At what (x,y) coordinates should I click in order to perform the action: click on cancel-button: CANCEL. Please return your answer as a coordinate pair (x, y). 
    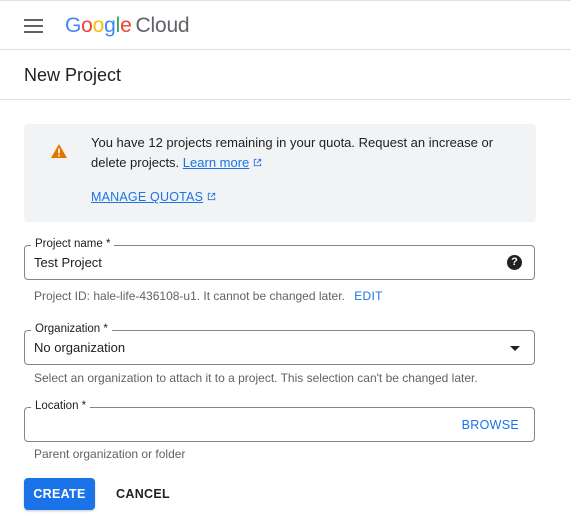
    Looking at the image, I should click on (143, 494).